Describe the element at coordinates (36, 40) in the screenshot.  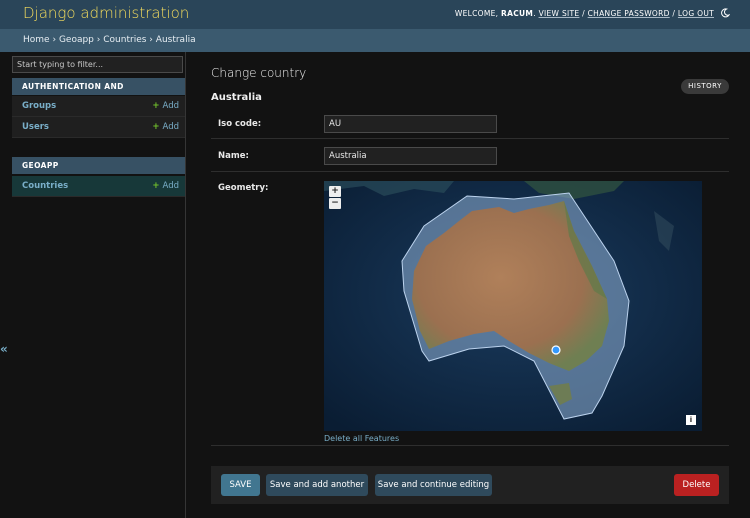
I see `breadcrumb-home: Home` at that location.